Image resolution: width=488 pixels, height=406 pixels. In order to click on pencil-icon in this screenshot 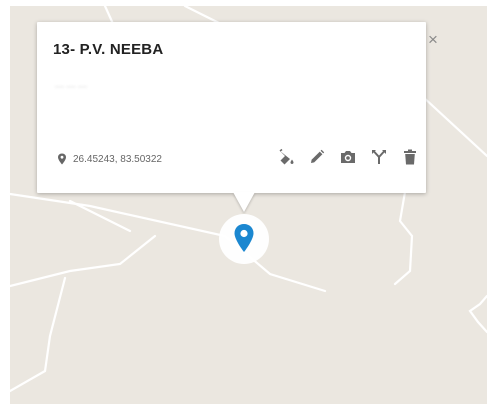, I will do `click(318, 156)`.